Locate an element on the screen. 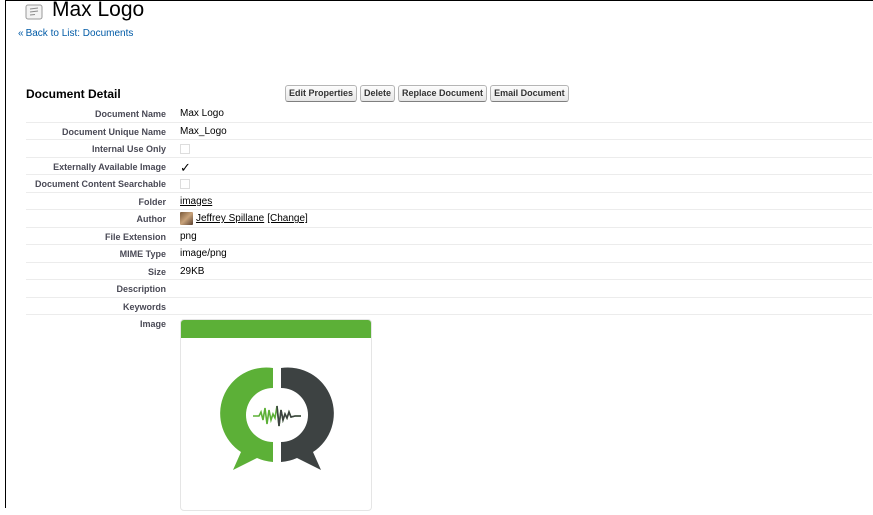 The width and height of the screenshot is (873, 515). field-value: 29KB is located at coordinates (192, 271).